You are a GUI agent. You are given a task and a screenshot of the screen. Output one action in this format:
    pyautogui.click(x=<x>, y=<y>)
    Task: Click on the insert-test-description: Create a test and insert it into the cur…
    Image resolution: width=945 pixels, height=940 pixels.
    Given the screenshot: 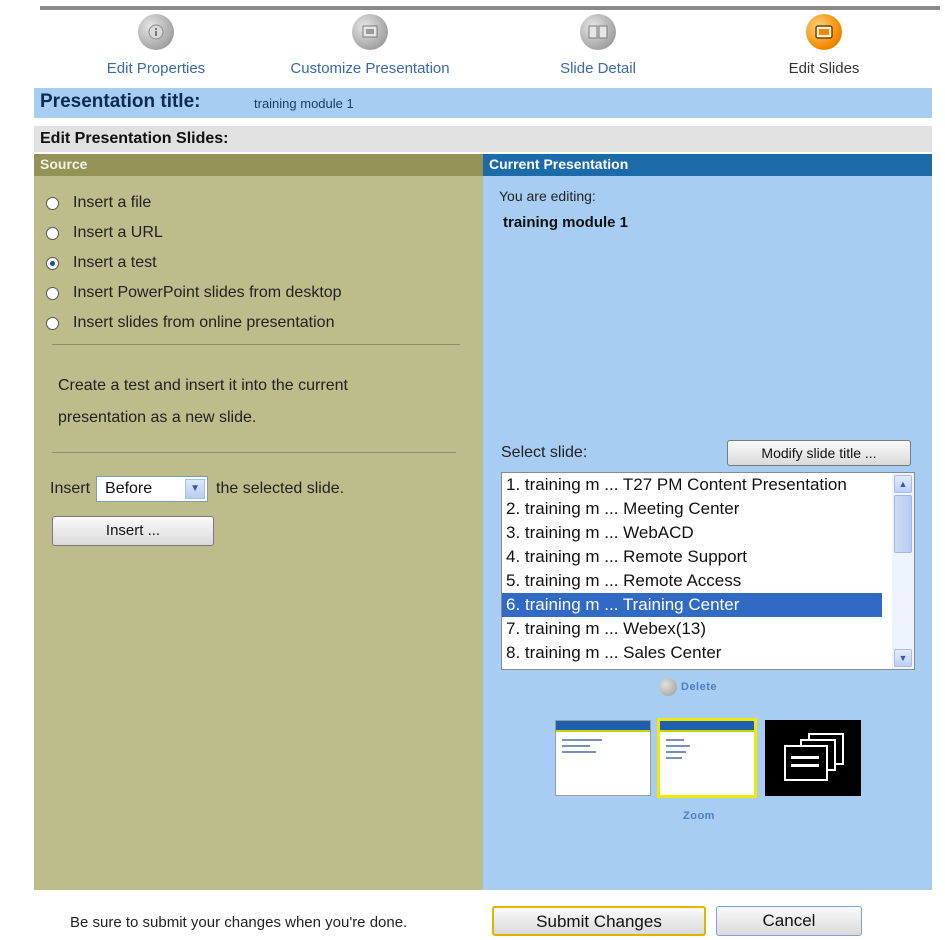 What is the action you would take?
    pyautogui.click(x=203, y=401)
    